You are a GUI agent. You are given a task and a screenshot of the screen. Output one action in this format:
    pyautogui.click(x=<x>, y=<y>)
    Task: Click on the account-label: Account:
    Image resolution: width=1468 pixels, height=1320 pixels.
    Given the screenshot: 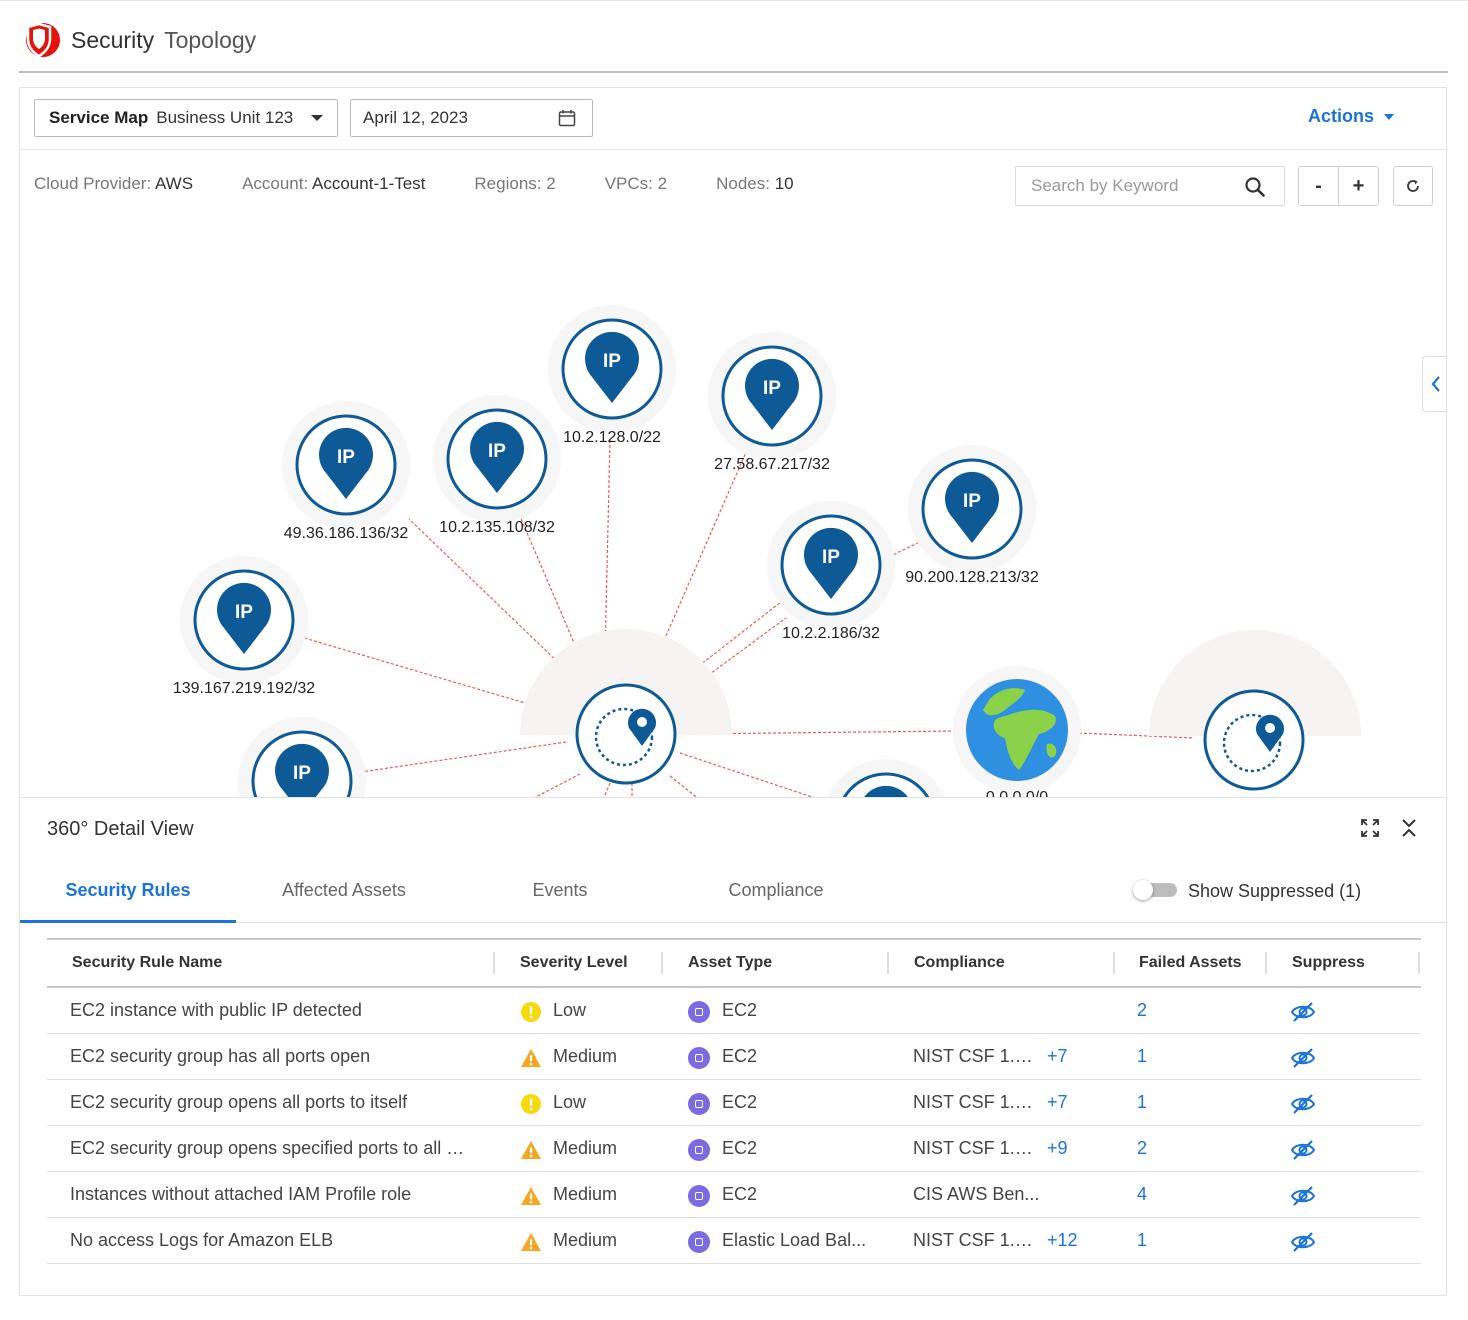 What is the action you would take?
    pyautogui.click(x=275, y=183)
    